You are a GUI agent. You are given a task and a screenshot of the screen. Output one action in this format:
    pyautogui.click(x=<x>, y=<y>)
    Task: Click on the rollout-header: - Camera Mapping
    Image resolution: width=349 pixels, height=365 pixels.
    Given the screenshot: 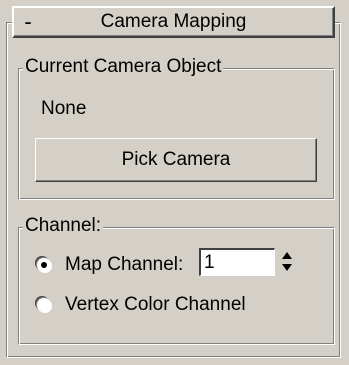 What is the action you would take?
    pyautogui.click(x=173, y=22)
    